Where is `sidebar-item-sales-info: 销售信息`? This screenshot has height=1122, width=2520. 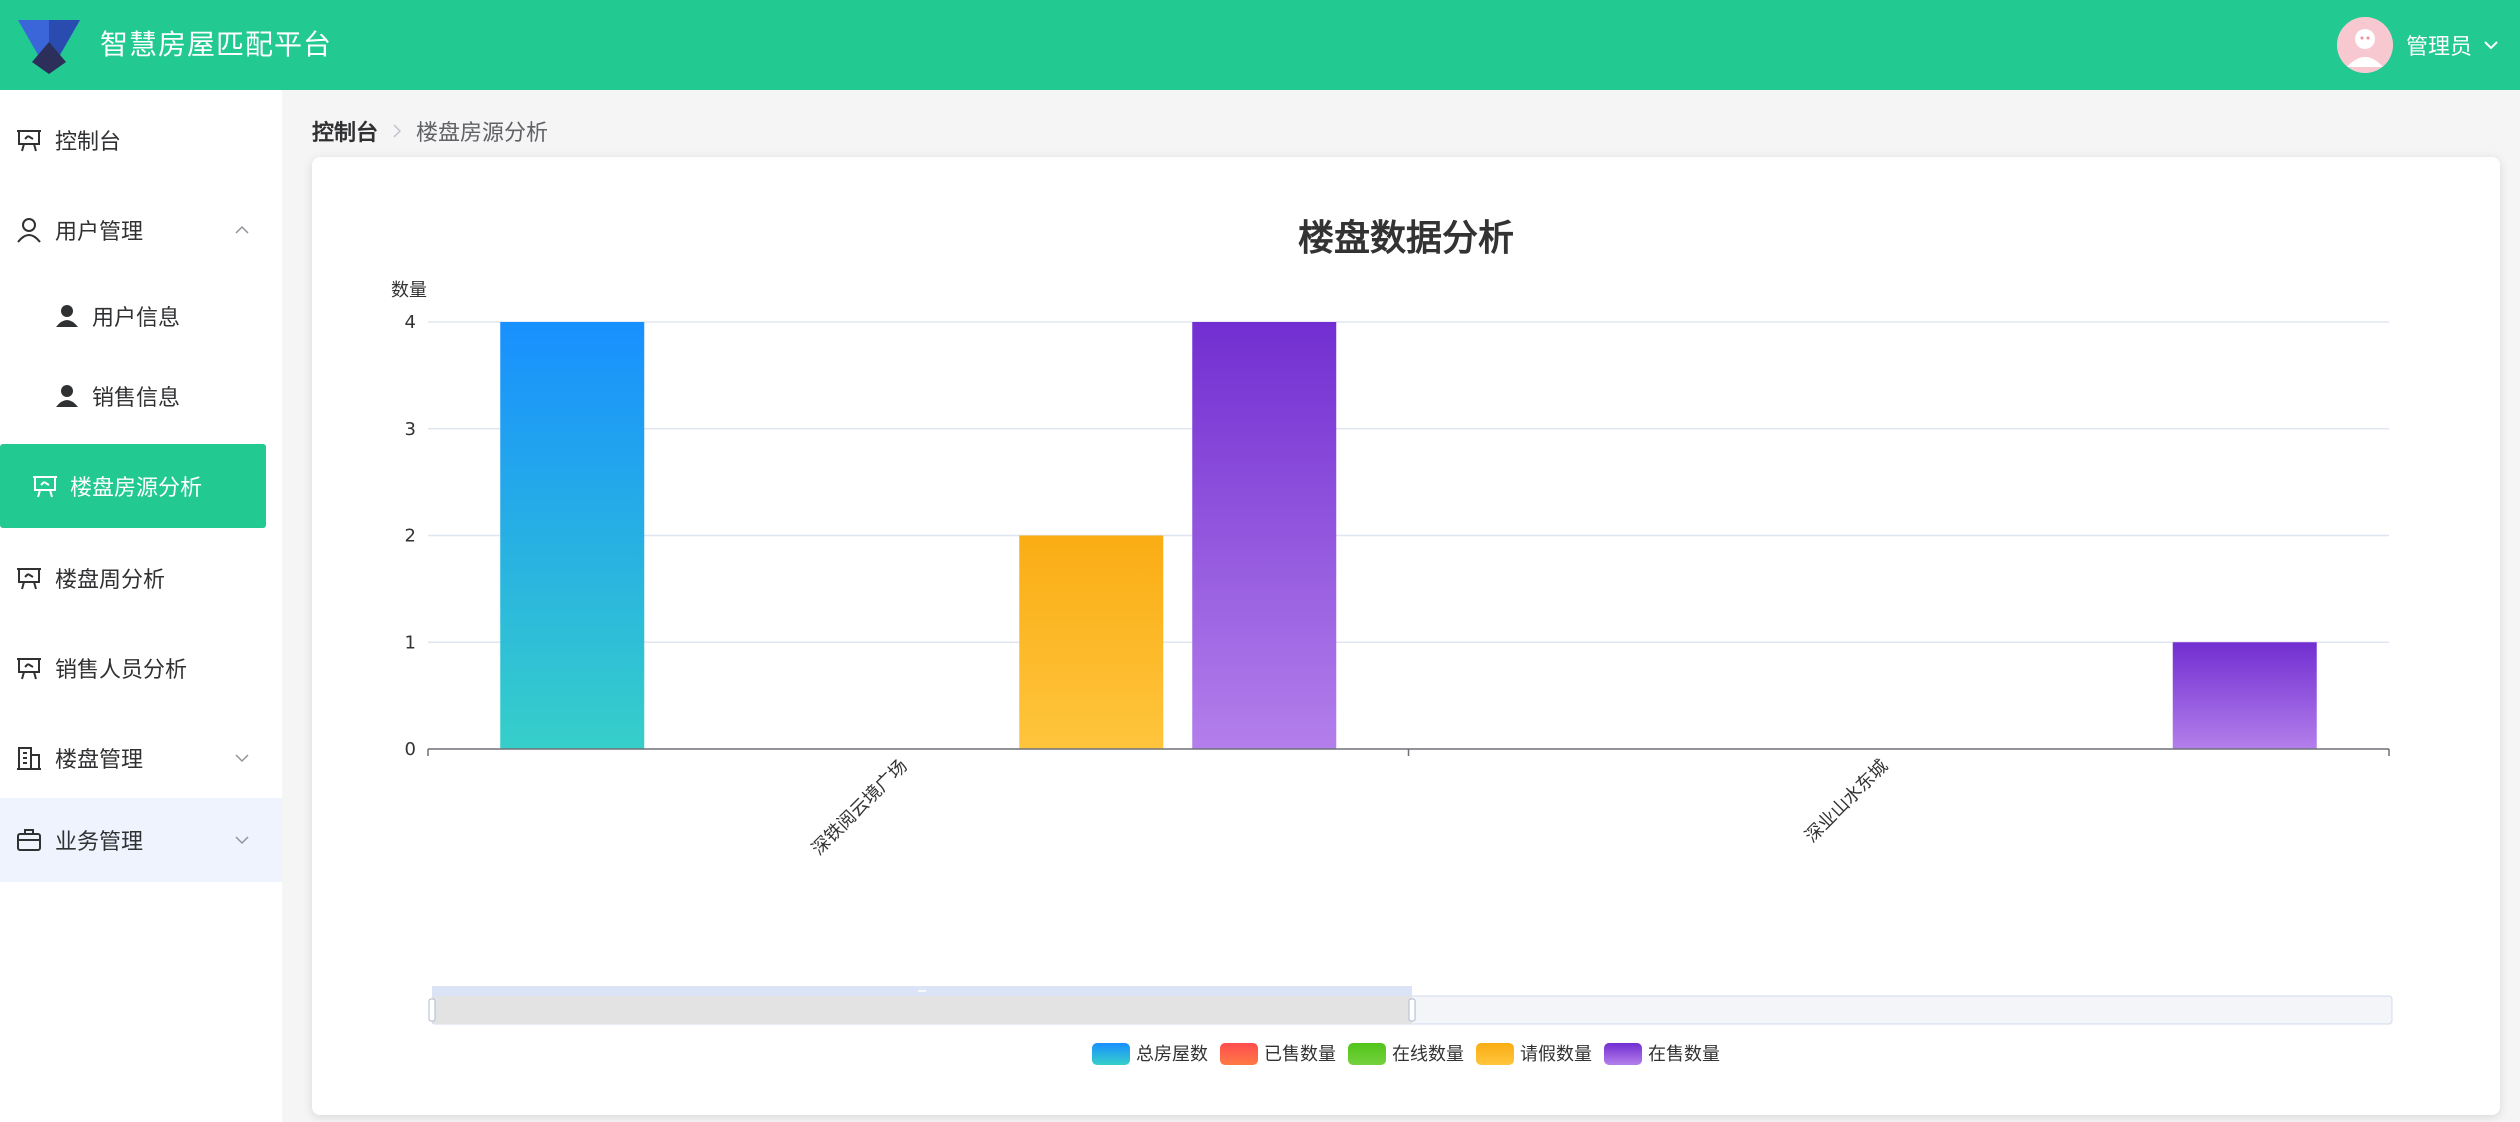
sidebar-item-sales-info: 销售信息 is located at coordinates (141, 396).